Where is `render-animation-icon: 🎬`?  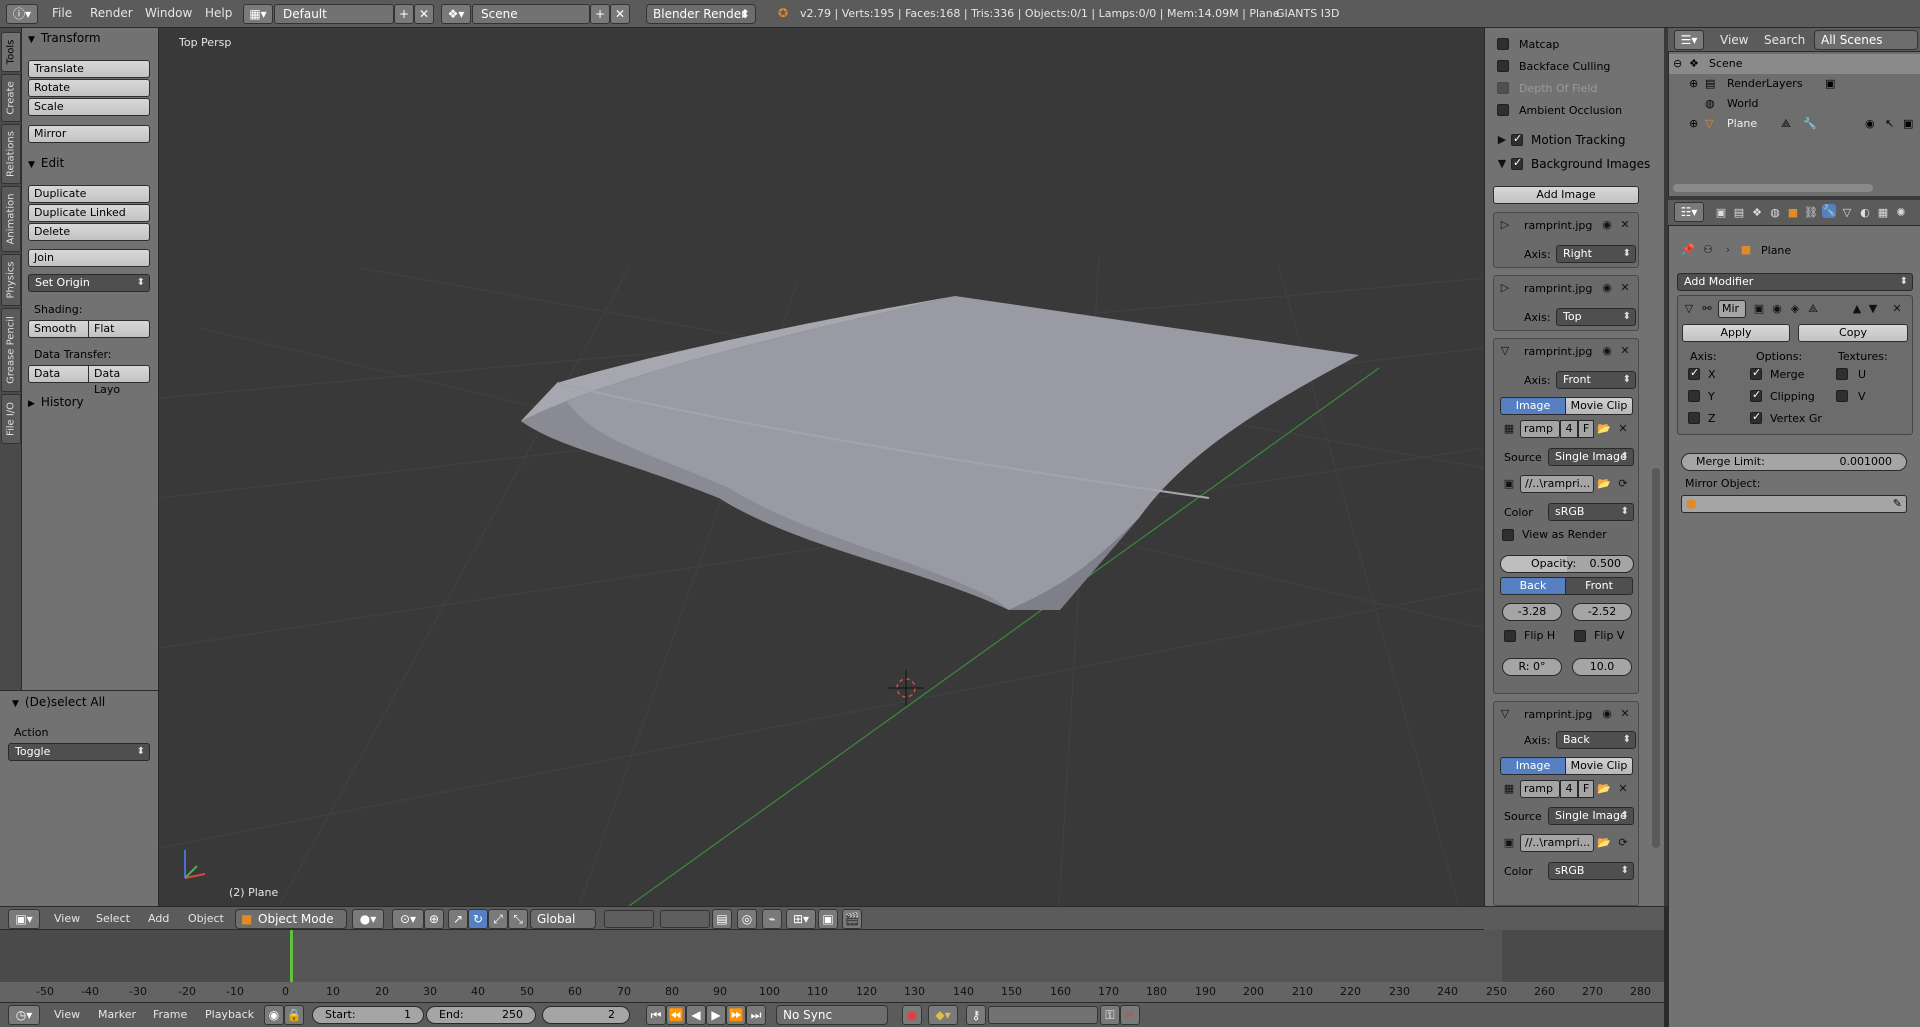 render-animation-icon: 🎬 is located at coordinates (852, 919).